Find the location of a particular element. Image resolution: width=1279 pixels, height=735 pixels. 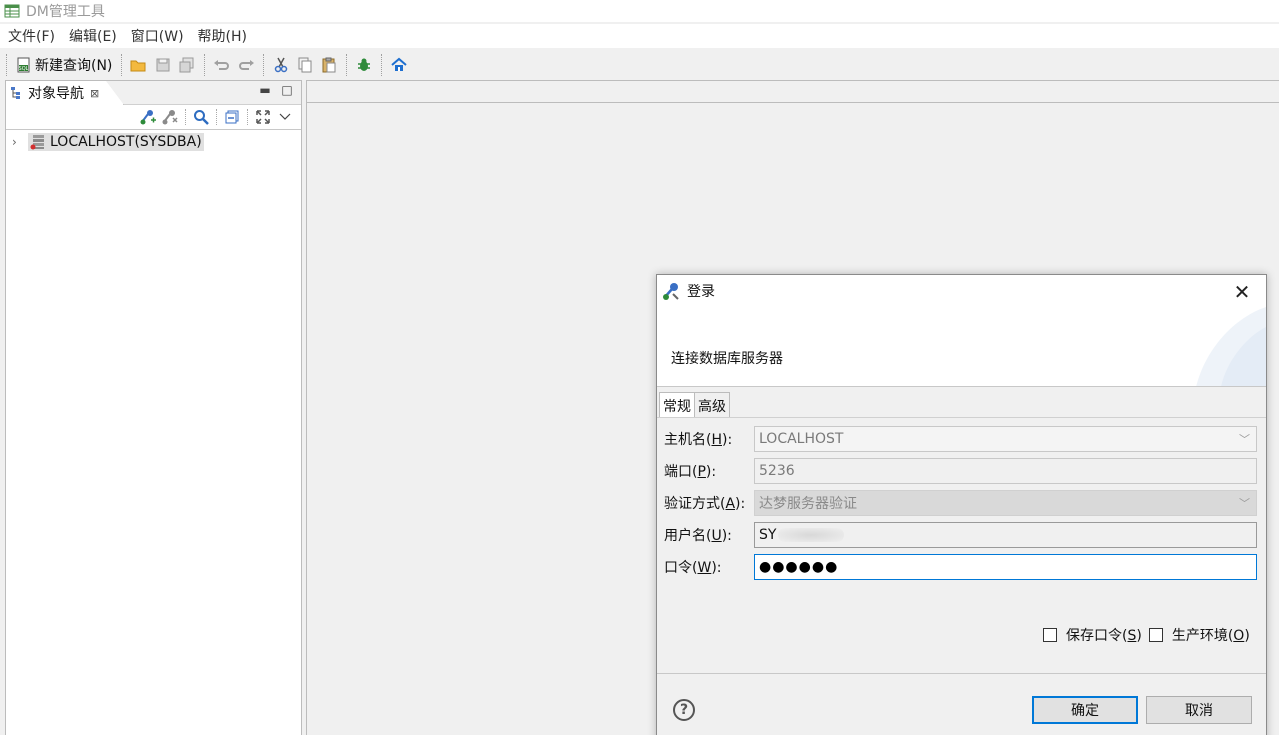

password-row: 口令(W): ●●●●●● is located at coordinates (961, 567).